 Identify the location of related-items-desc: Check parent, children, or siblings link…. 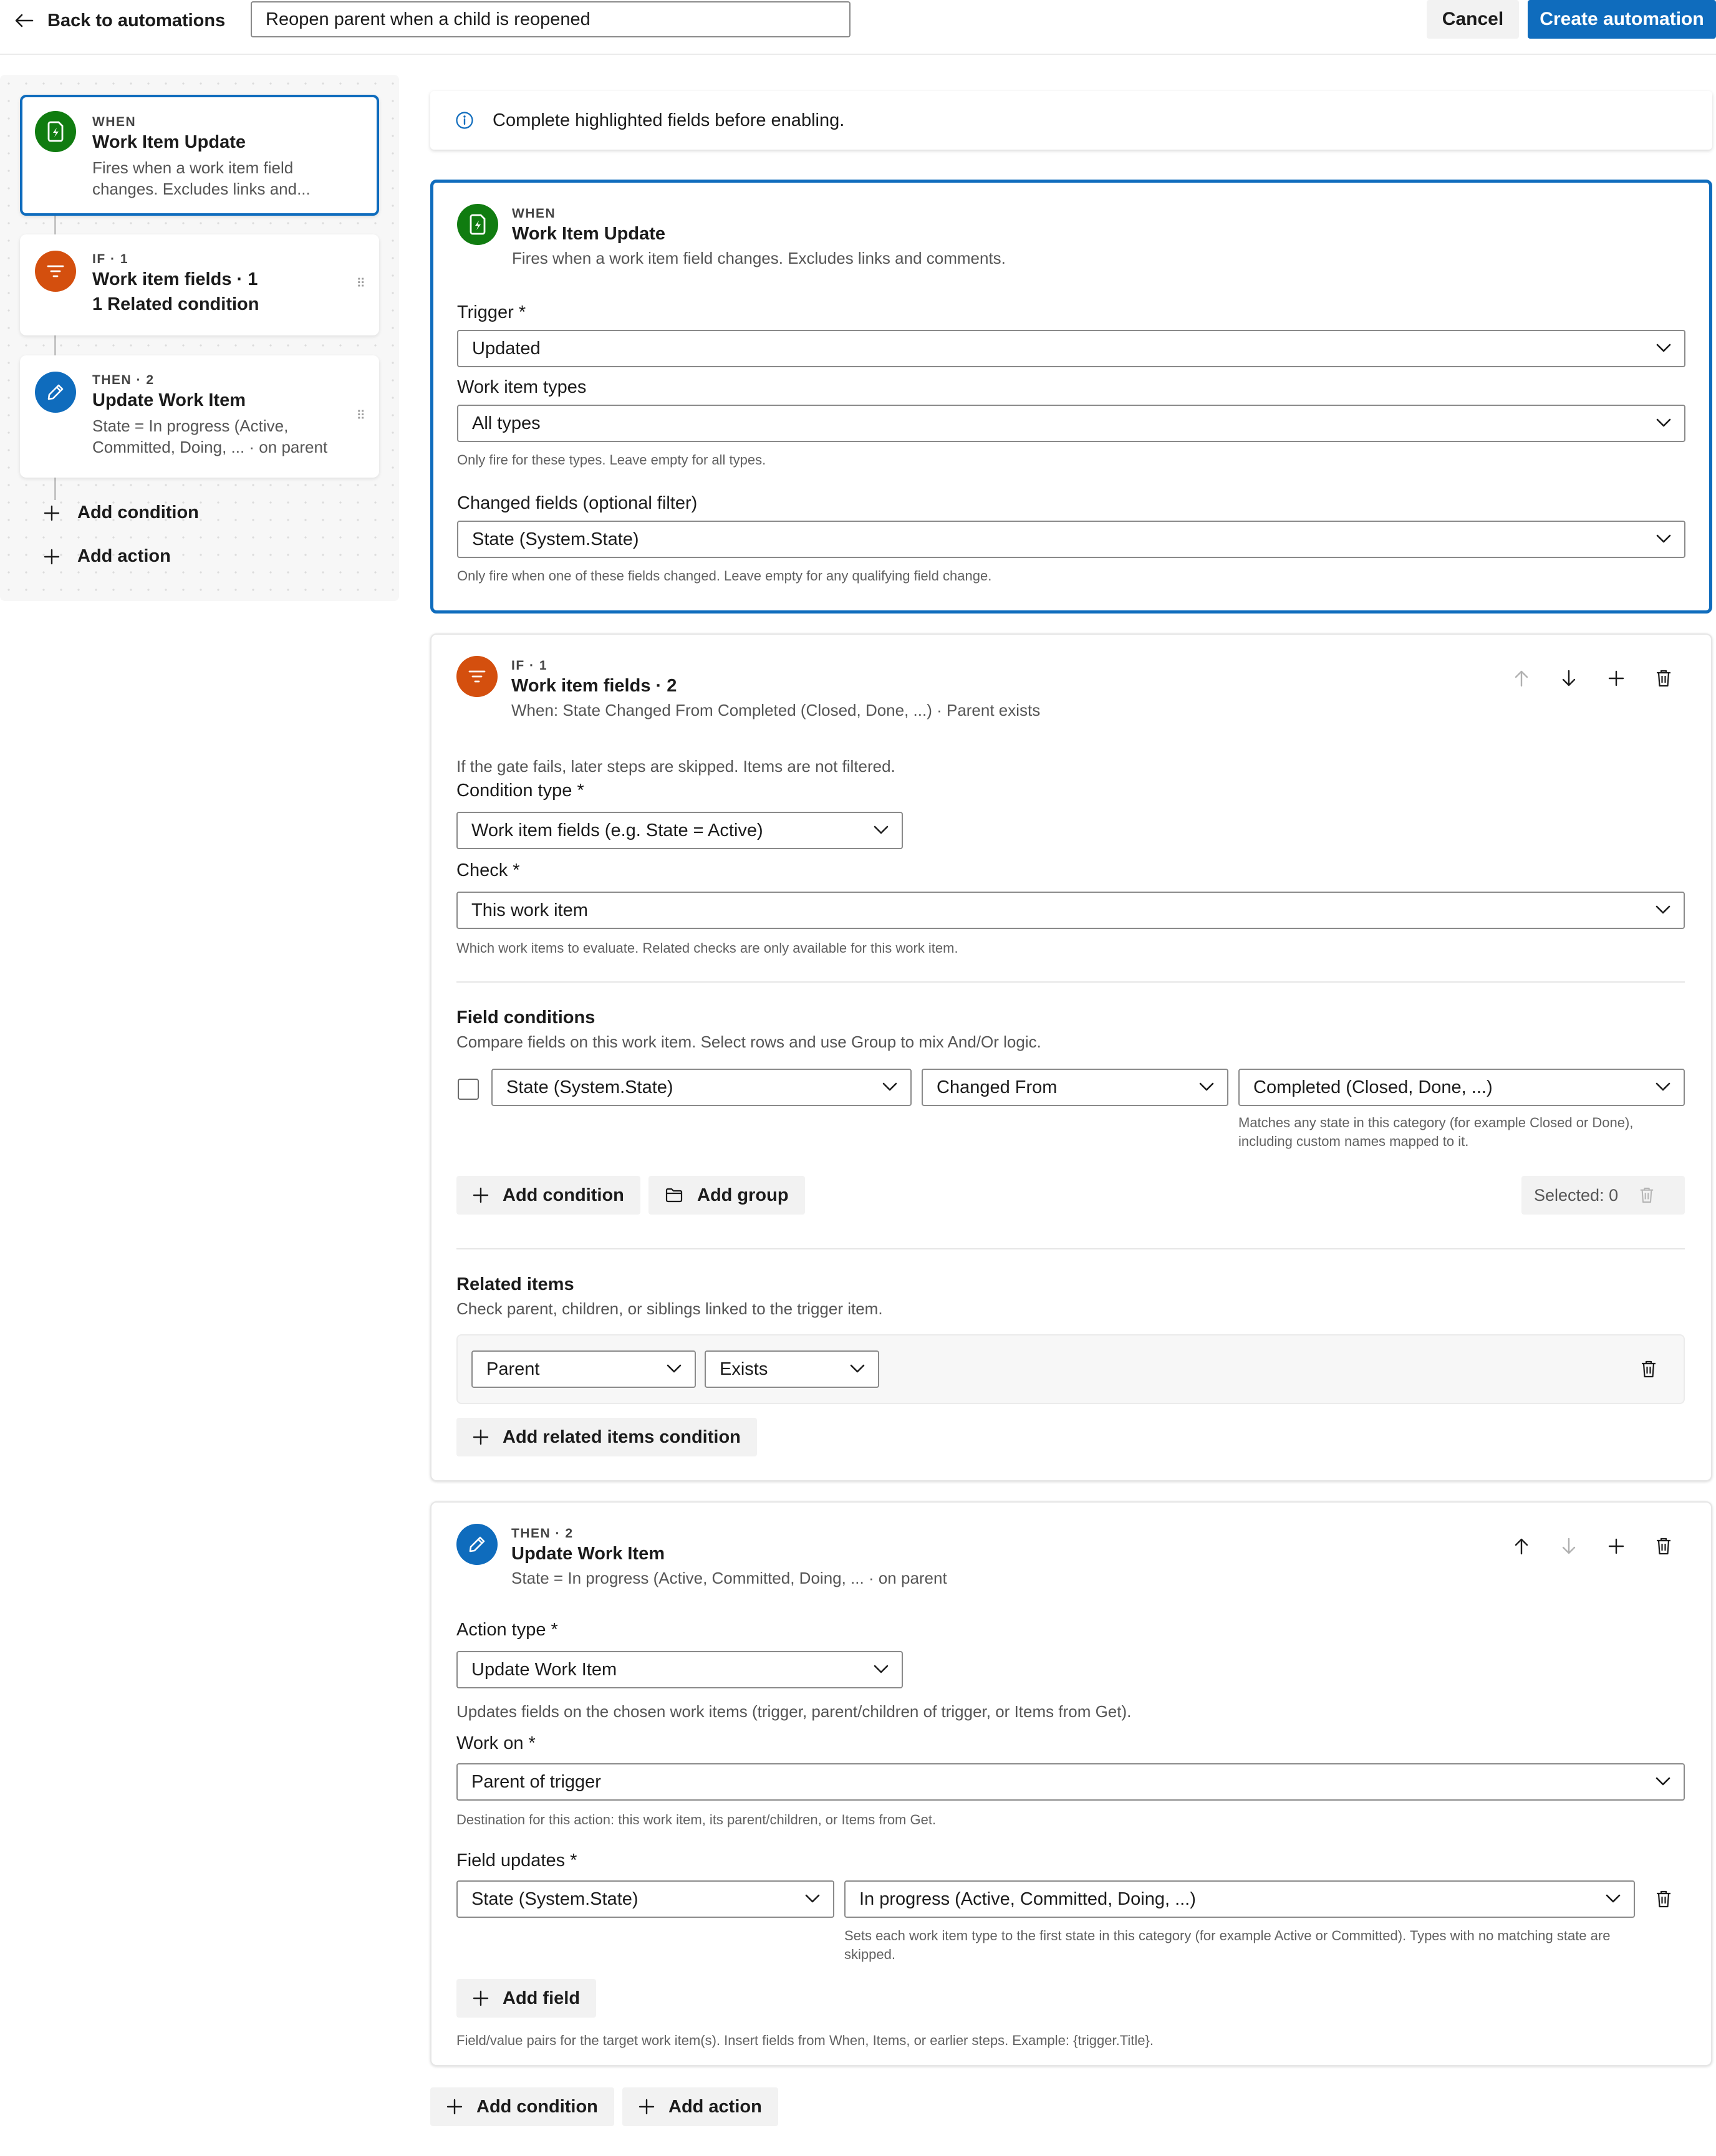
(669, 1308).